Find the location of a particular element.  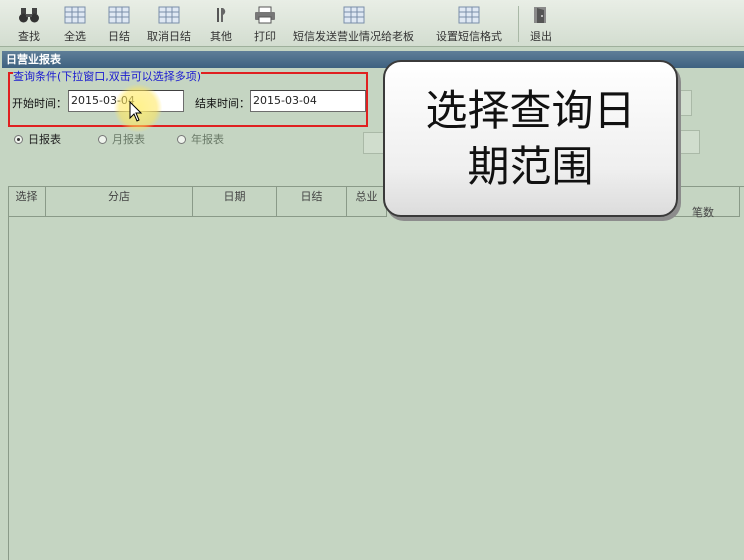

other-label: 其他 is located at coordinates (221, 36).